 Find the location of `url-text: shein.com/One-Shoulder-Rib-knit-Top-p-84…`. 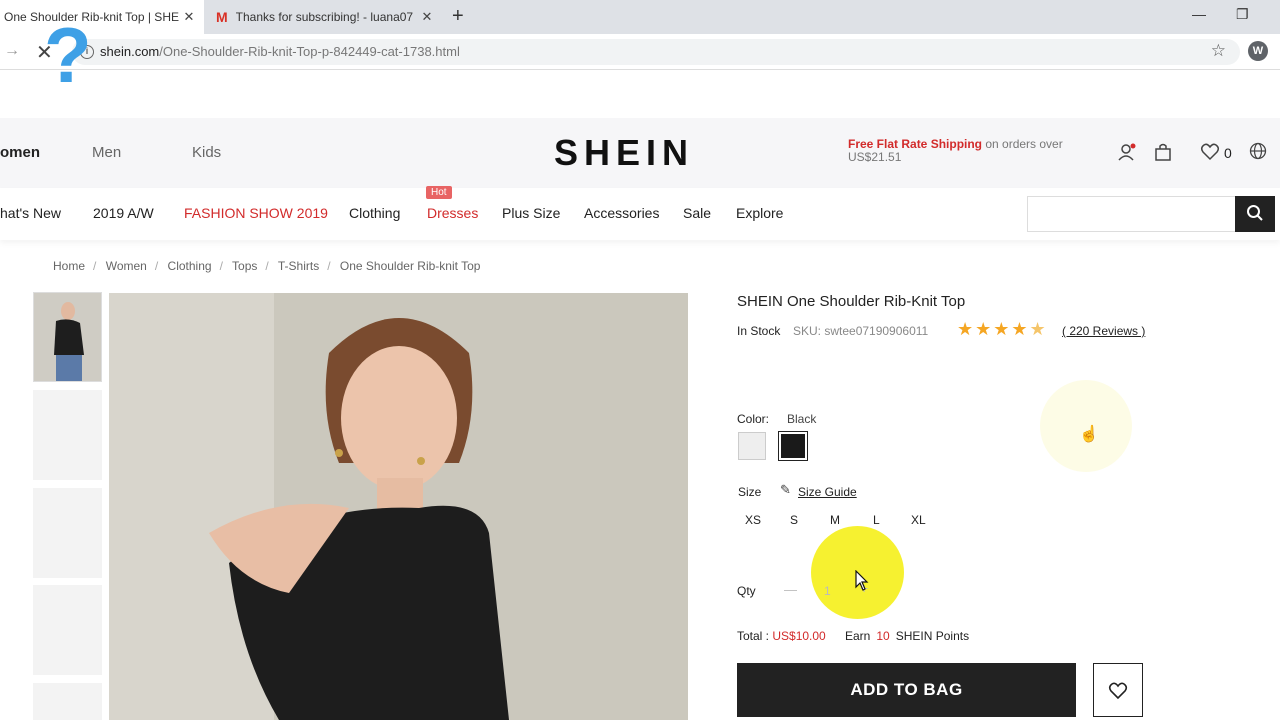

url-text: shein.com/One-Shoulder-Rib-knit-Top-p-84… is located at coordinates (280, 51).